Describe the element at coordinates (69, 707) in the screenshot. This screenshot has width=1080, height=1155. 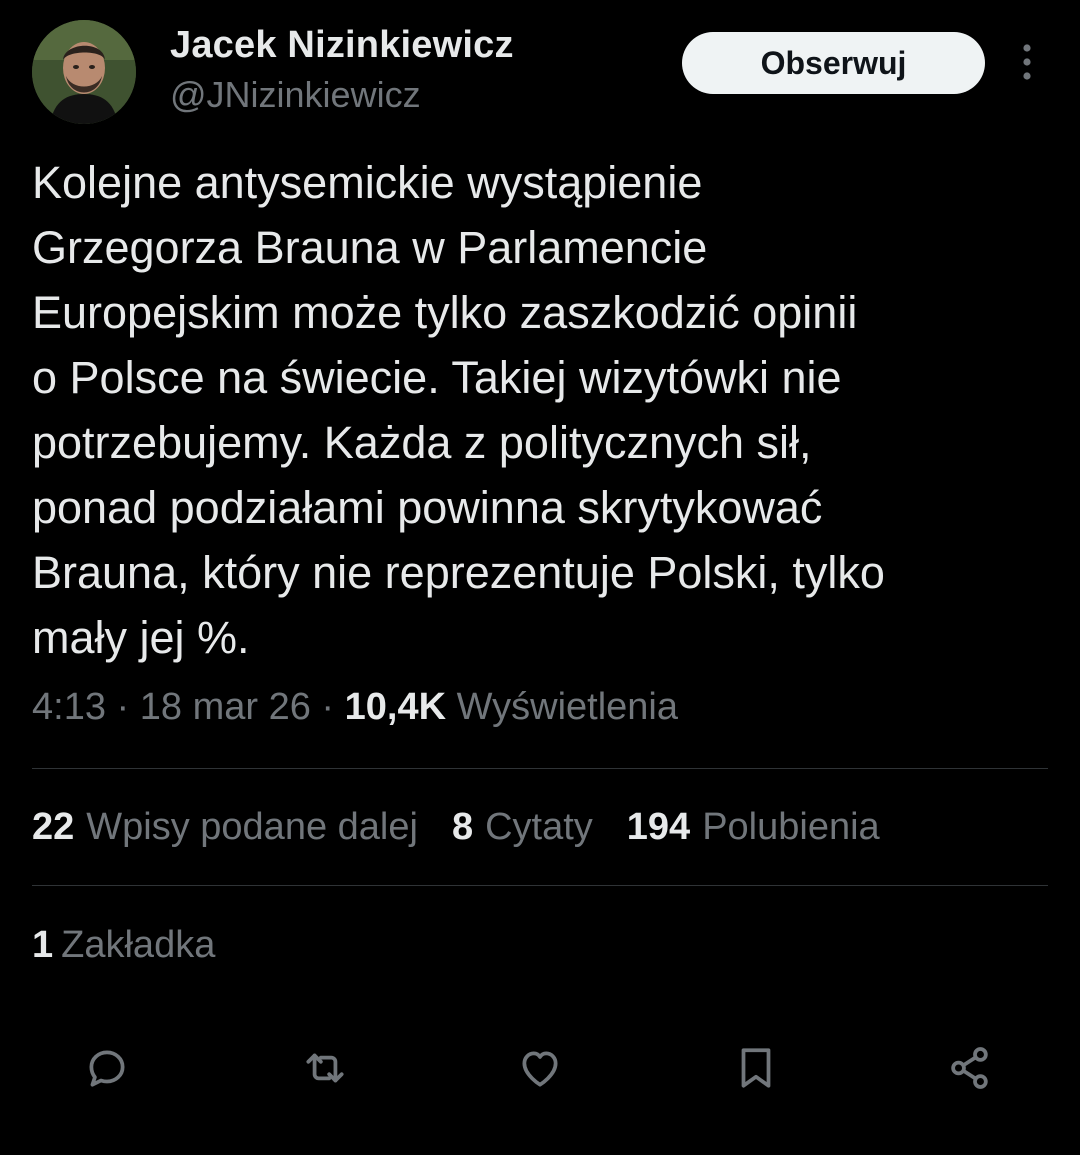
I see `tweet-time: 4:13` at that location.